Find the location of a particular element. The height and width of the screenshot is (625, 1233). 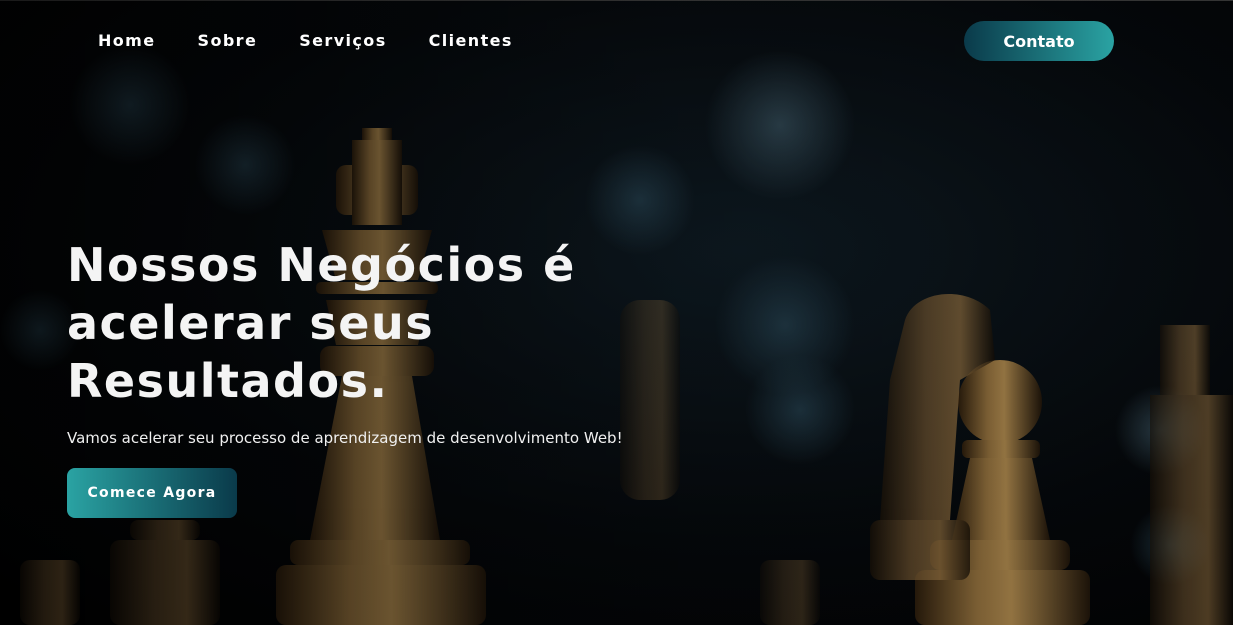

main-nav: Home Sobre Serviços Clientes is located at coordinates (326, 41).